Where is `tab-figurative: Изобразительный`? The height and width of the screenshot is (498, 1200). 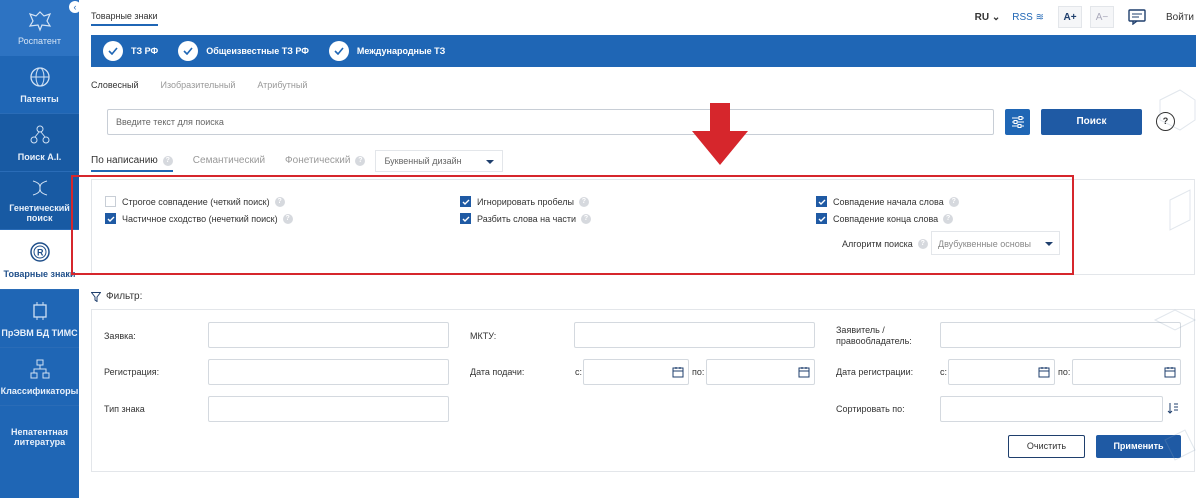 tab-figurative: Изобразительный is located at coordinates (198, 85).